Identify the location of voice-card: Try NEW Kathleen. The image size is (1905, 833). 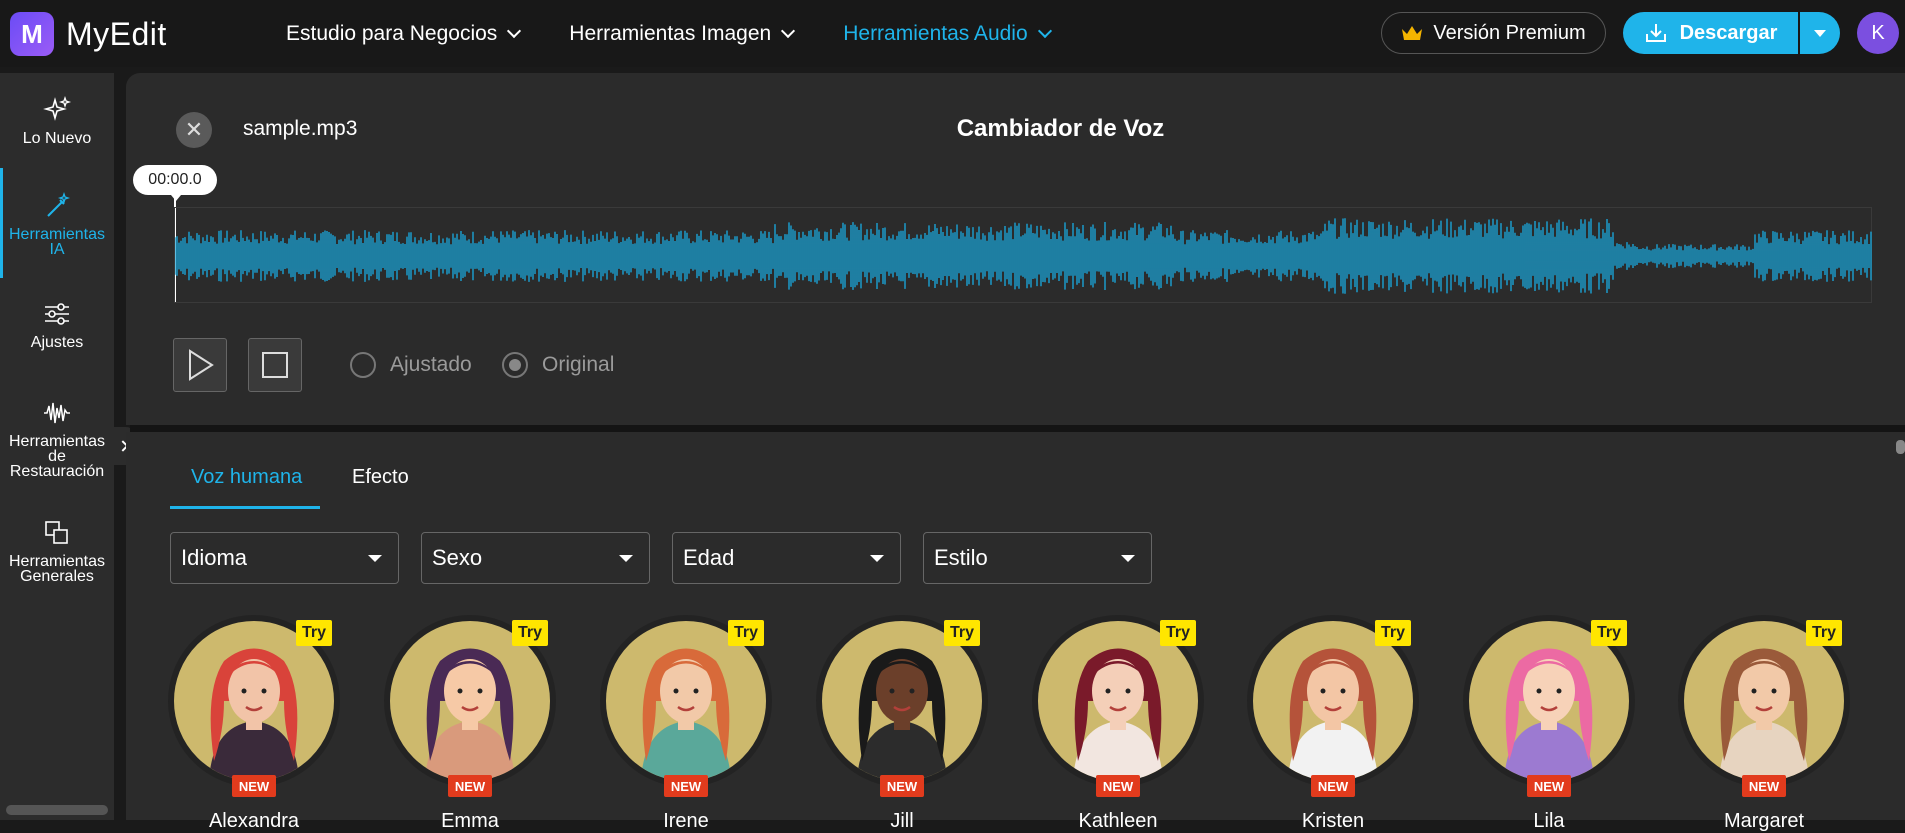
(1118, 723).